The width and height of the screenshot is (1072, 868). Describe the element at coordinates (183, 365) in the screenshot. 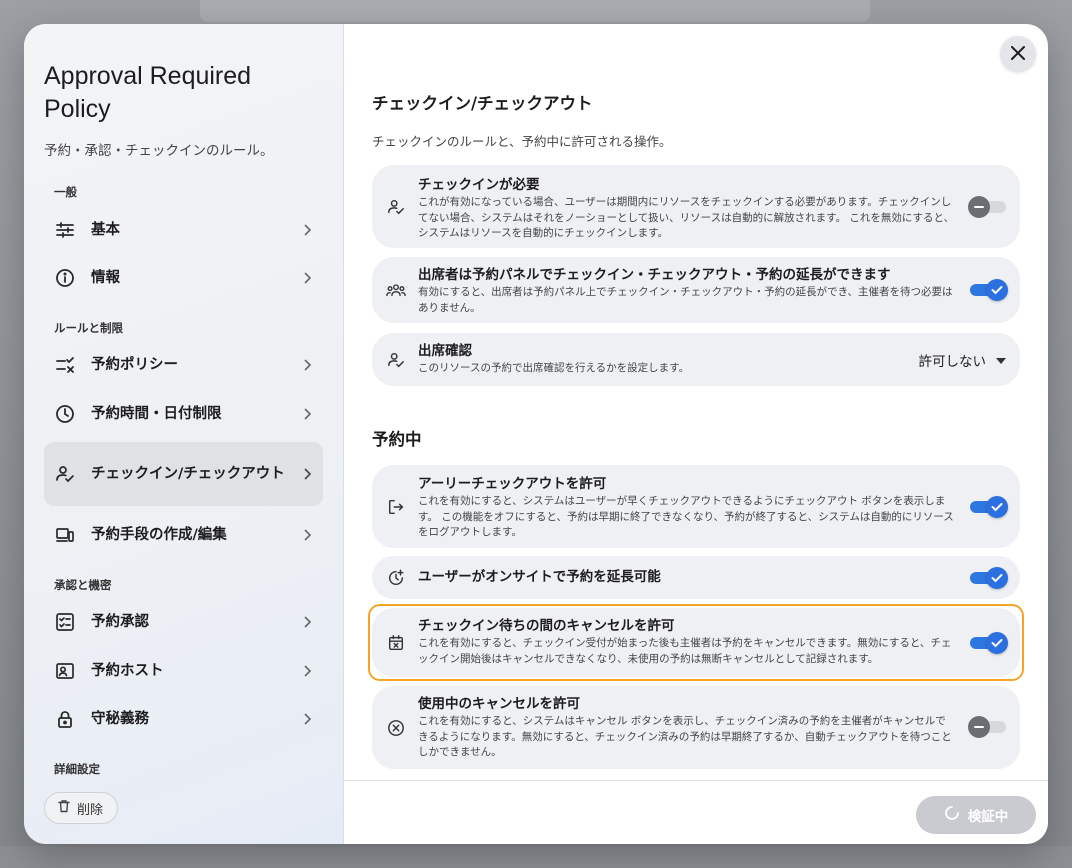

I see `sidebar-item-policy: 予約ポリシー` at that location.